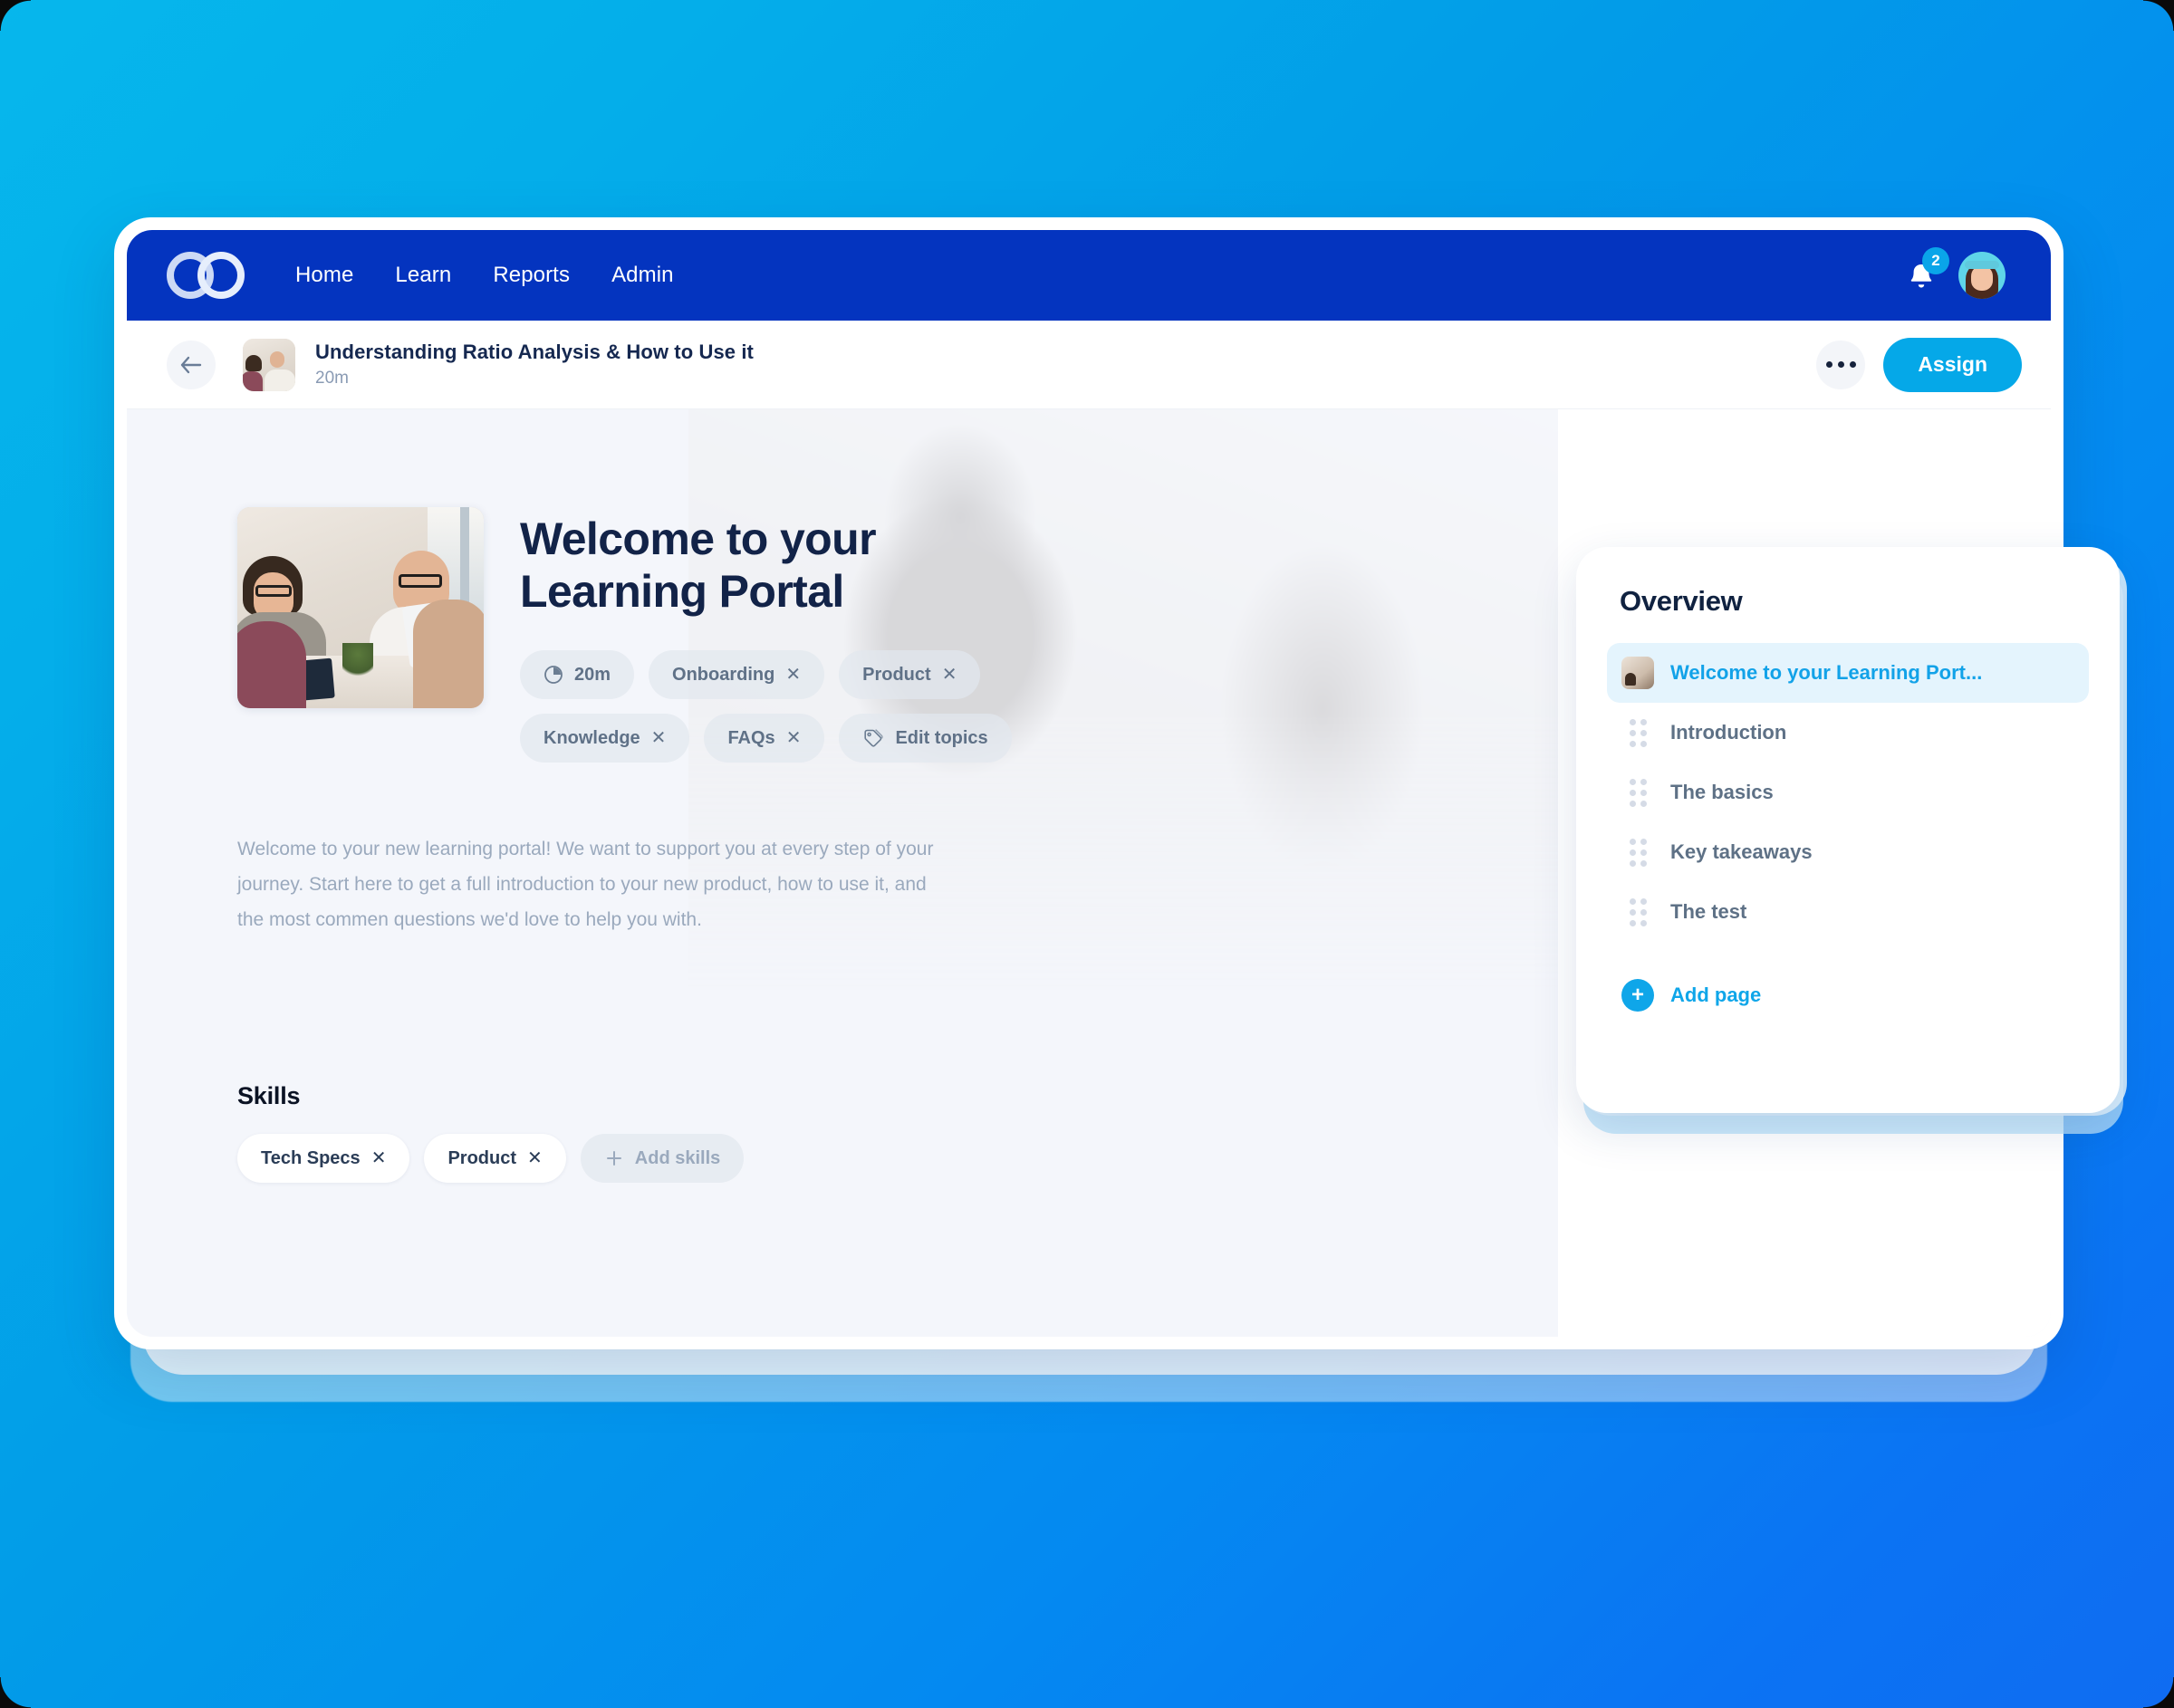  What do you see at coordinates (324, 275) in the screenshot?
I see `nav-item-home: Home` at bounding box center [324, 275].